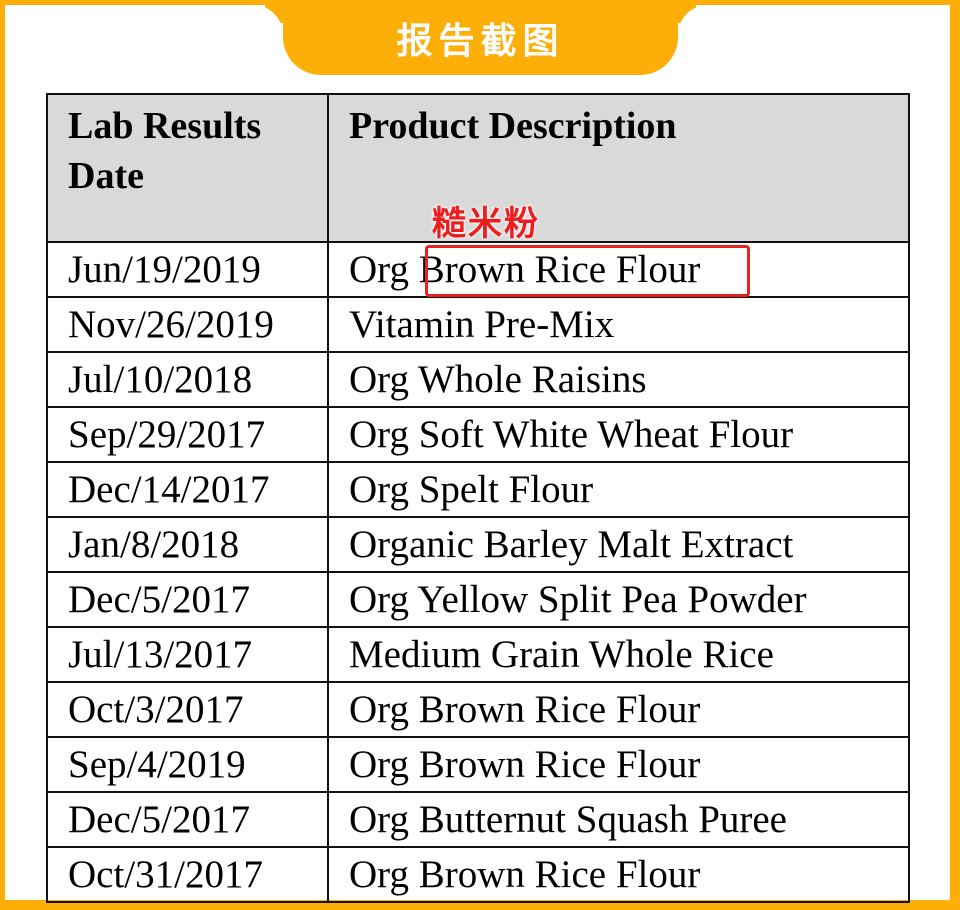 This screenshot has width=960, height=910. Describe the element at coordinates (187, 269) in the screenshot. I see `cell-lab-date: Jun/19/2019` at that location.